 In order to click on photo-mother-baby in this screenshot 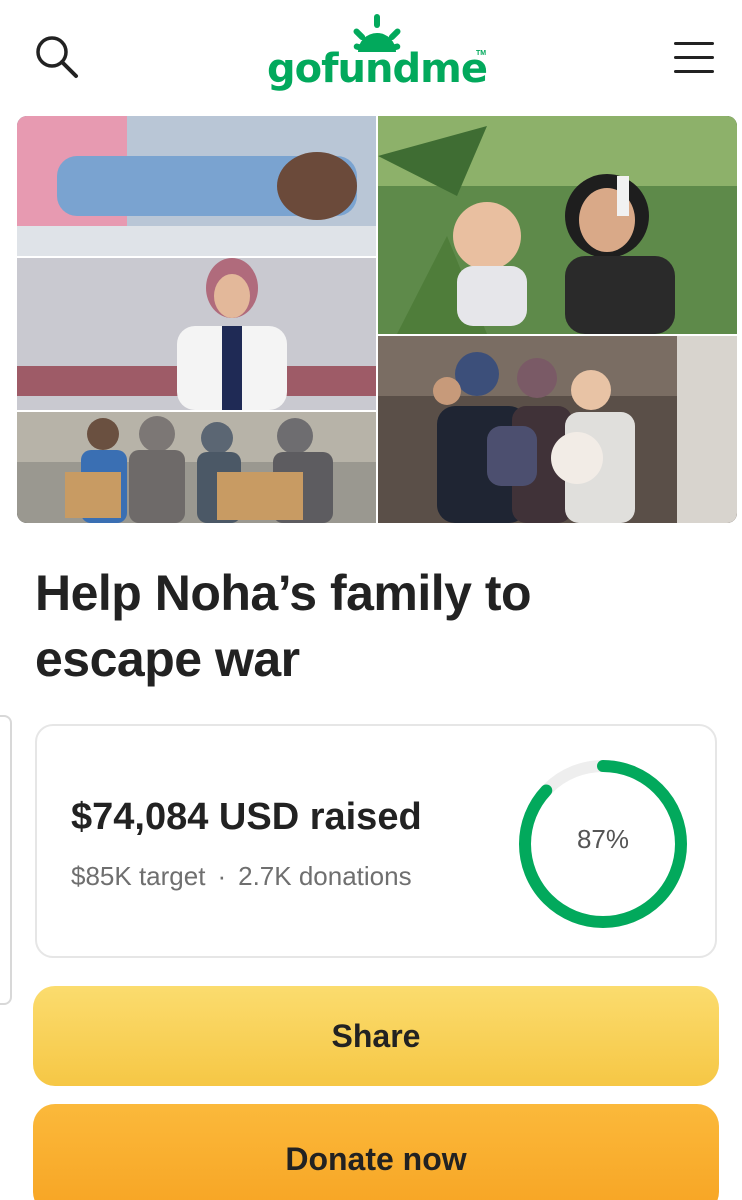, I will do `click(557, 225)`.